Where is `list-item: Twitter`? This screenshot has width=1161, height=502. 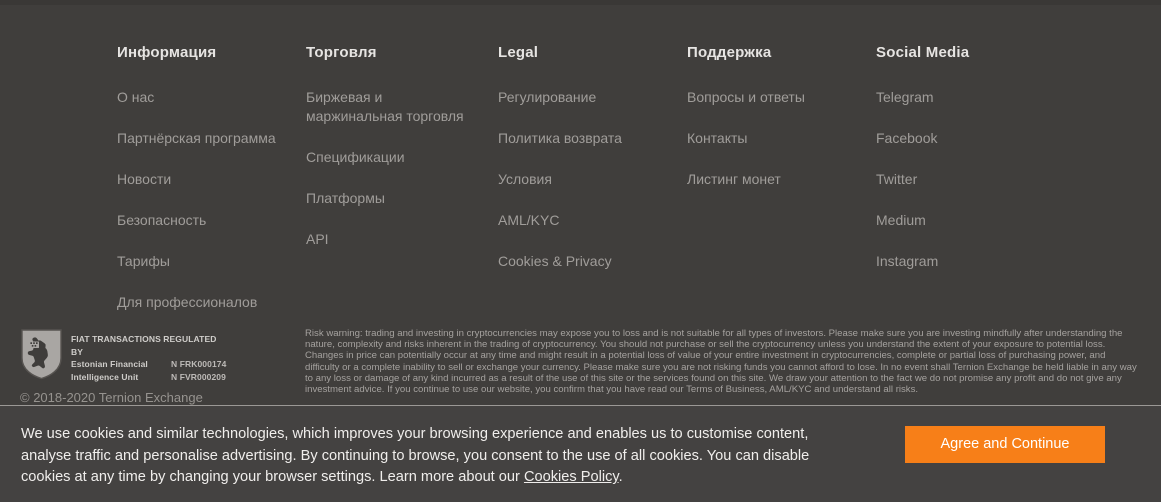 list-item: Twitter is located at coordinates (963, 179).